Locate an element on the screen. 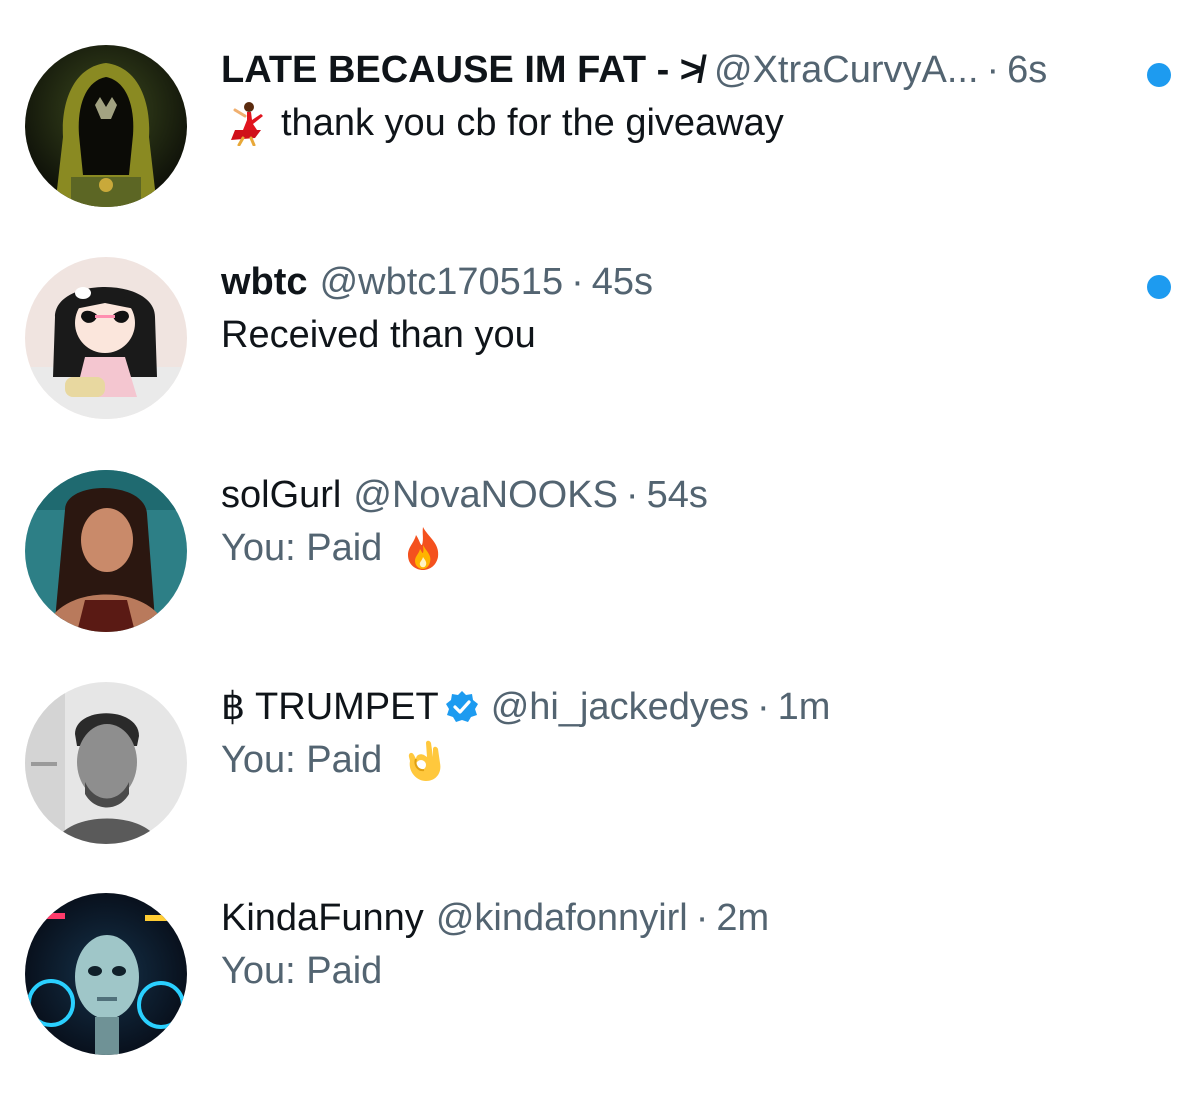  preview-text: Received than you is located at coordinates (378, 335).